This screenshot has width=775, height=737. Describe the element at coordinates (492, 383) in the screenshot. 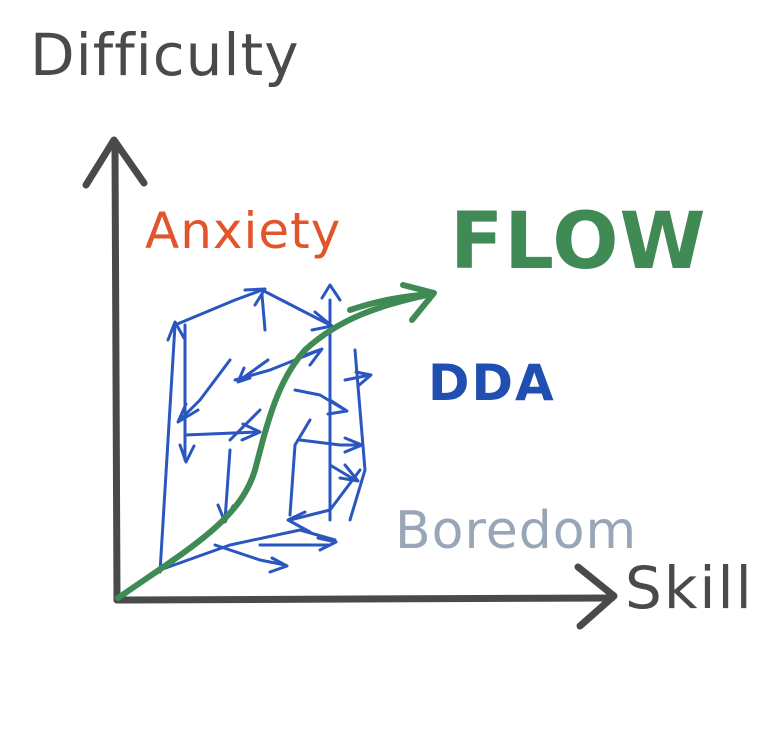

I see `dda-label: DDA` at that location.